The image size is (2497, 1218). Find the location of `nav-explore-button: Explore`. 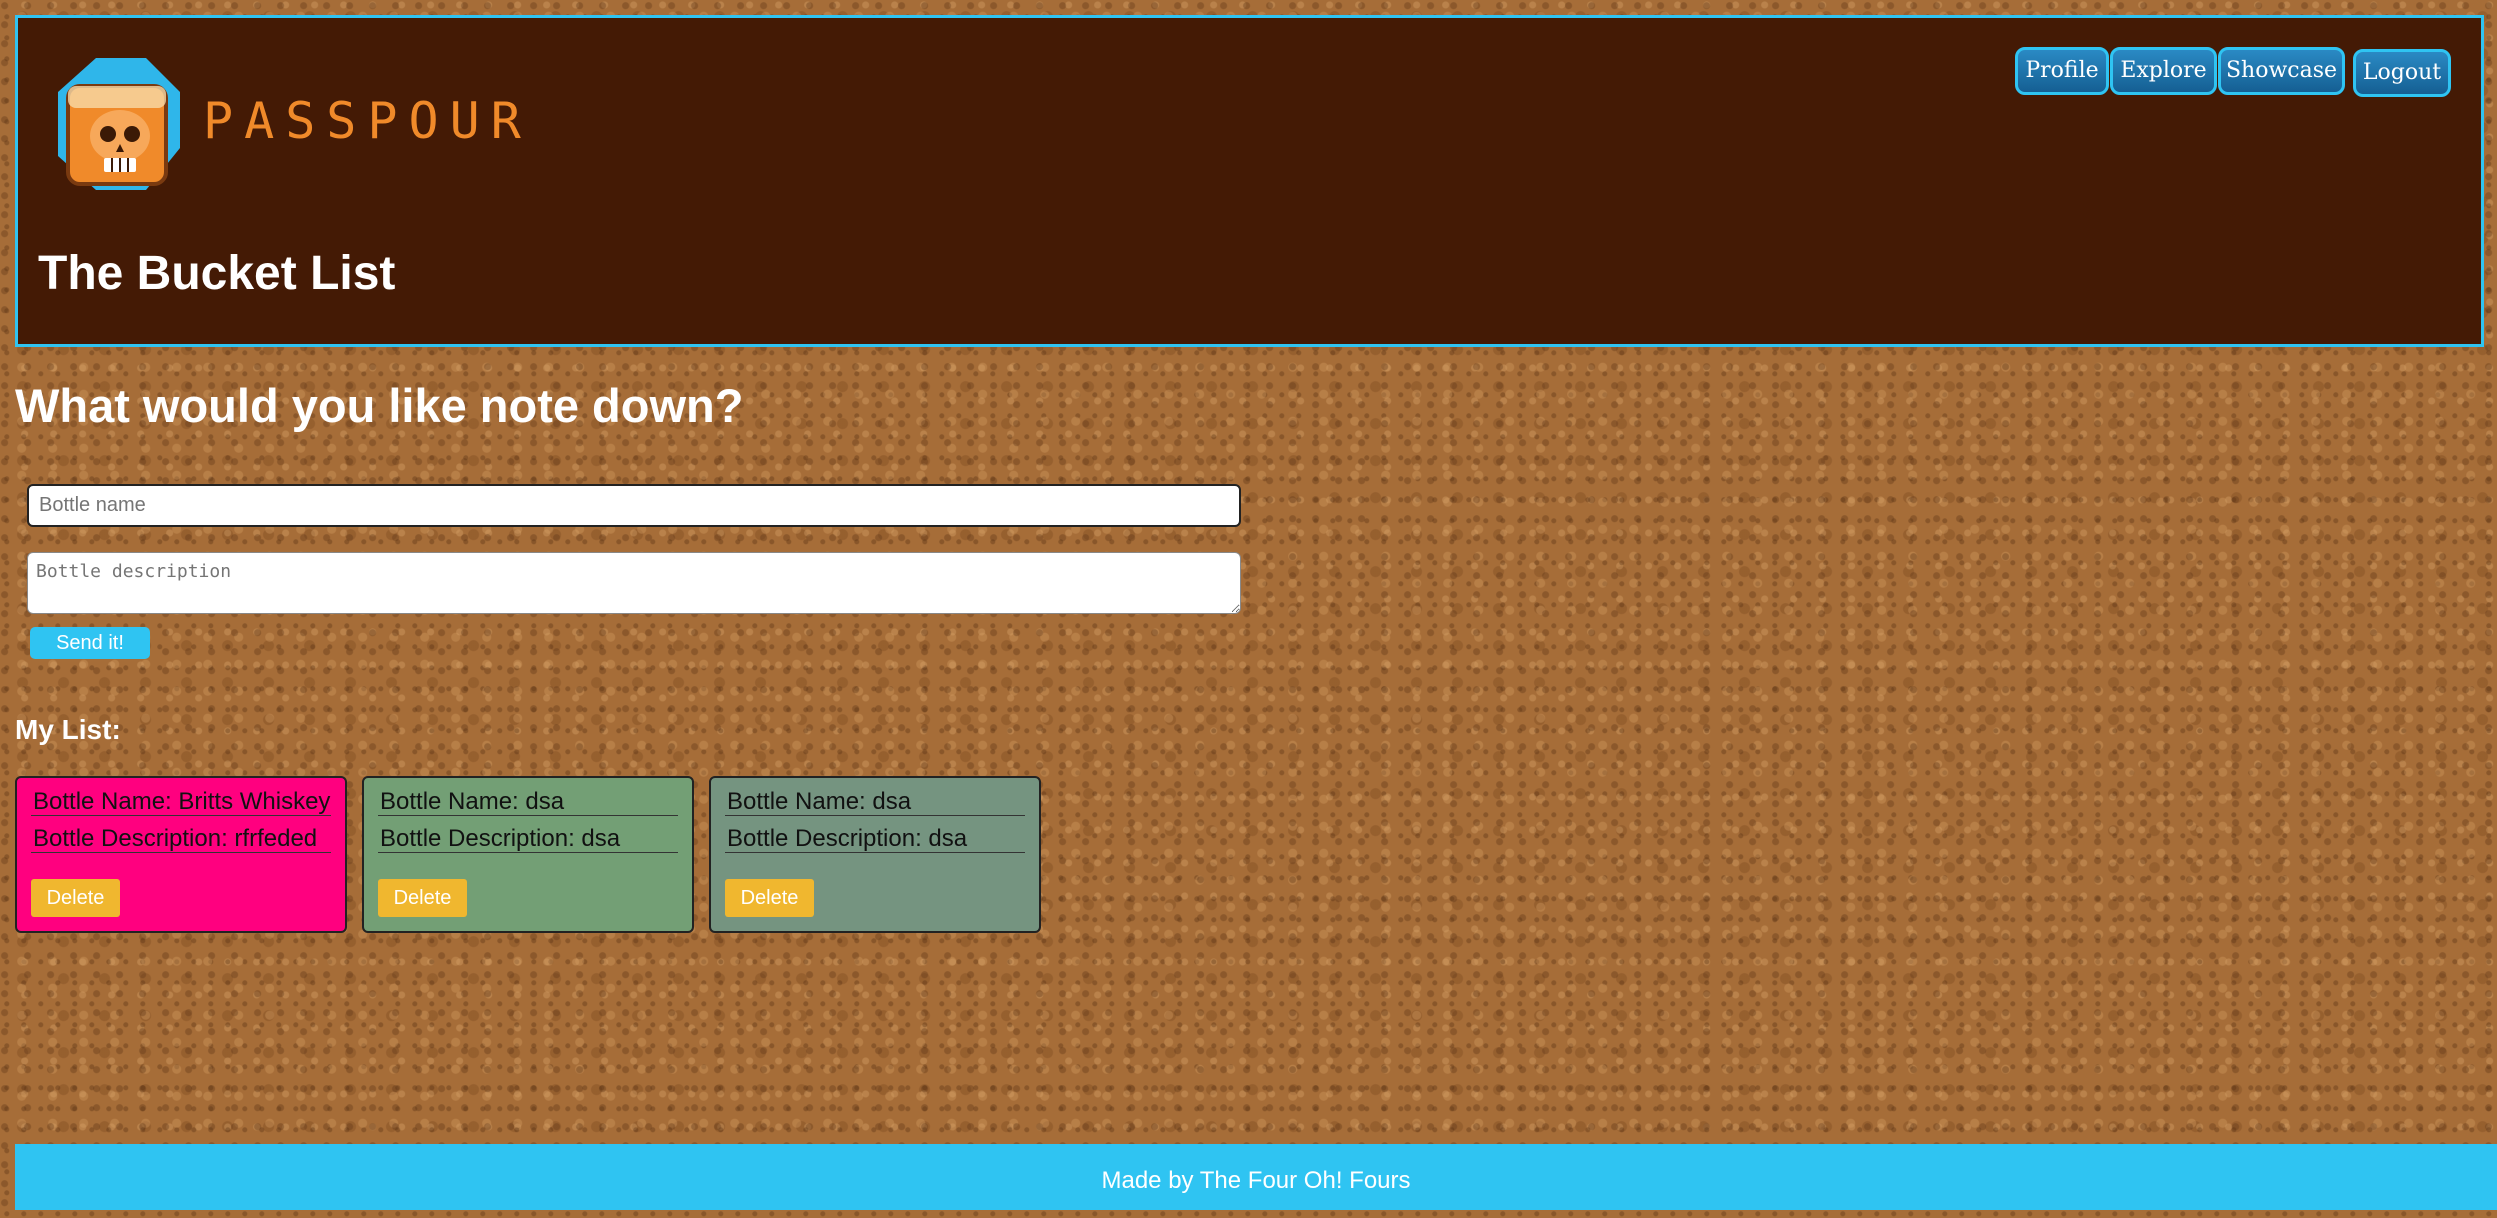

nav-explore-button: Explore is located at coordinates (2163, 71).